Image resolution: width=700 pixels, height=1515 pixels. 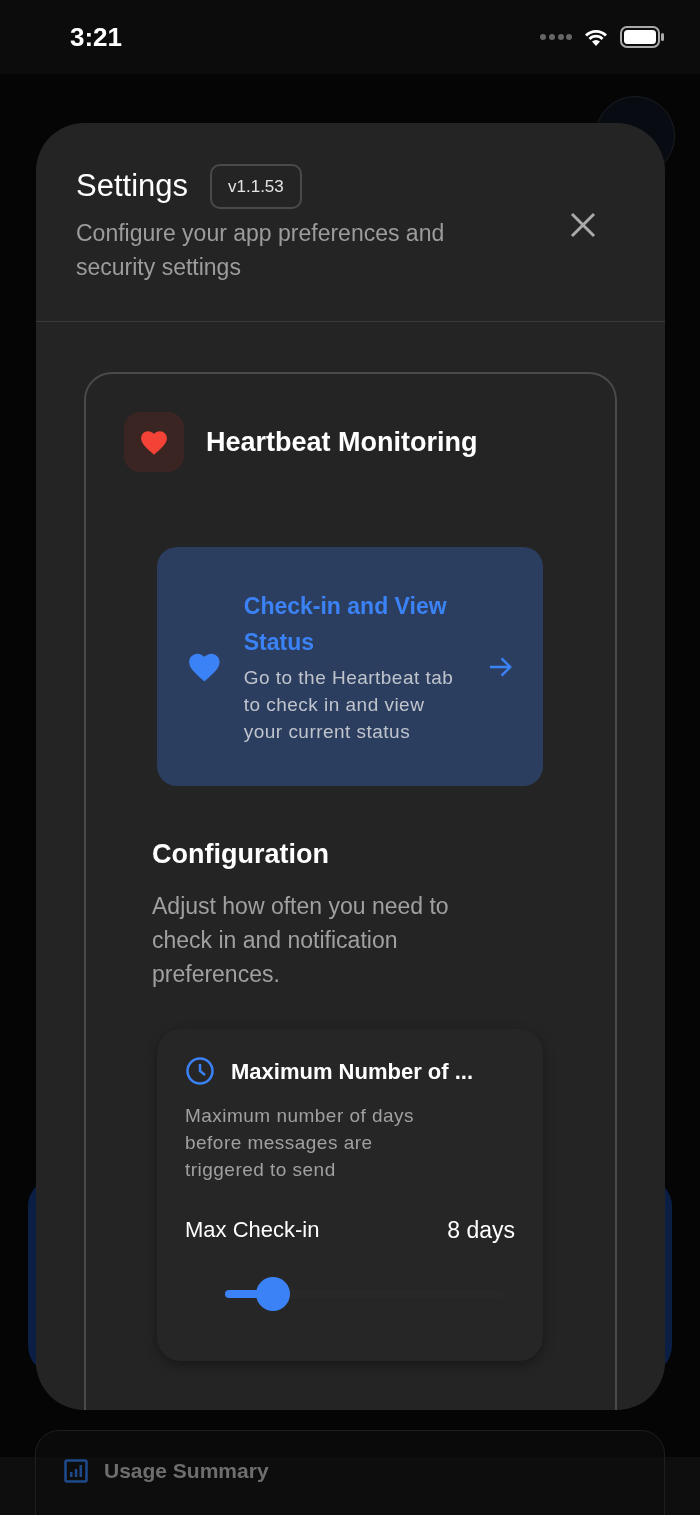 I want to click on dialog-title: Settings, so click(x=132, y=186).